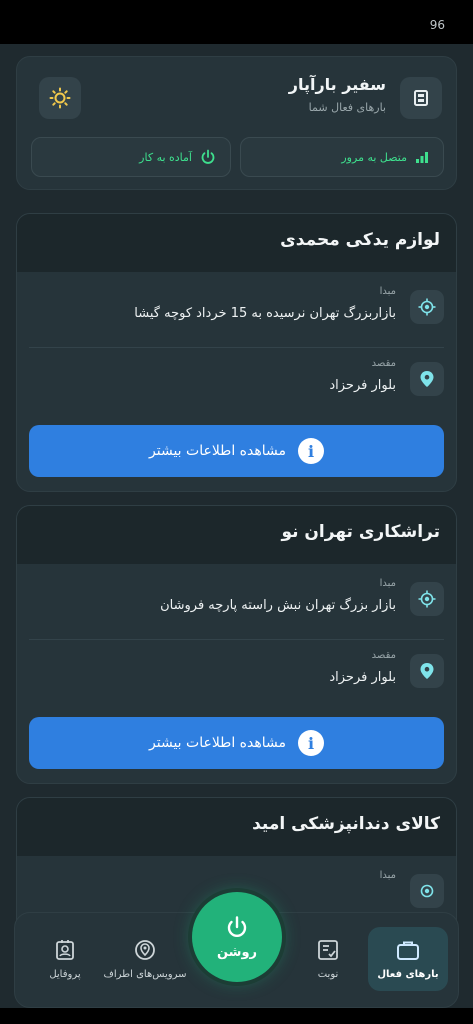  What do you see at coordinates (408, 950) in the screenshot?
I see `briefcase-icon` at bounding box center [408, 950].